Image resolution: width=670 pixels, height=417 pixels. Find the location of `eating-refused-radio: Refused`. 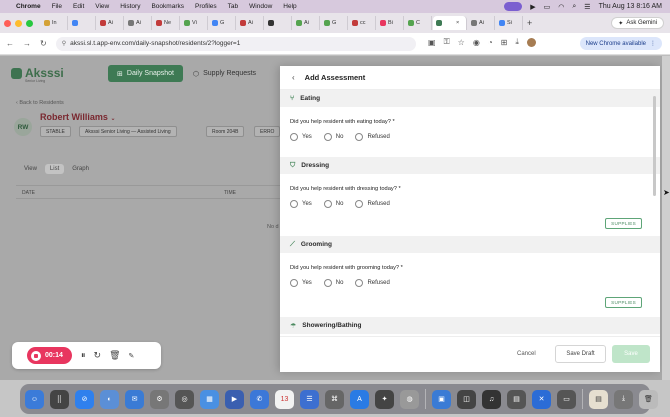

eating-refused-radio: Refused is located at coordinates (372, 137).